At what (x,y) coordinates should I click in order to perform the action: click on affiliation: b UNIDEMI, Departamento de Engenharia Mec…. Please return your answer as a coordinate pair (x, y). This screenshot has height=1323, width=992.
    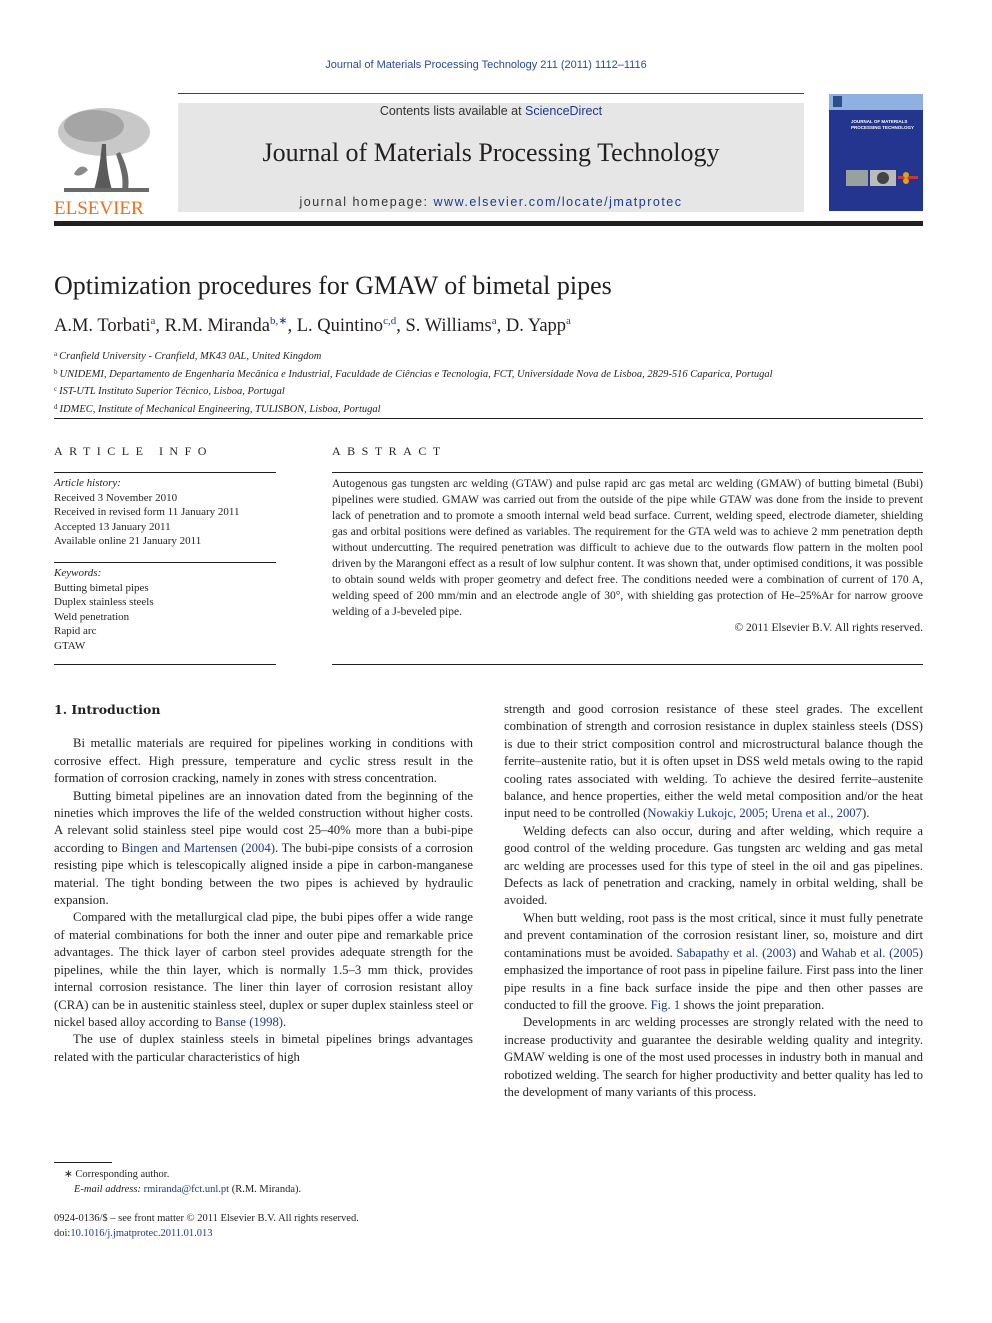
    Looking at the image, I should click on (413, 373).